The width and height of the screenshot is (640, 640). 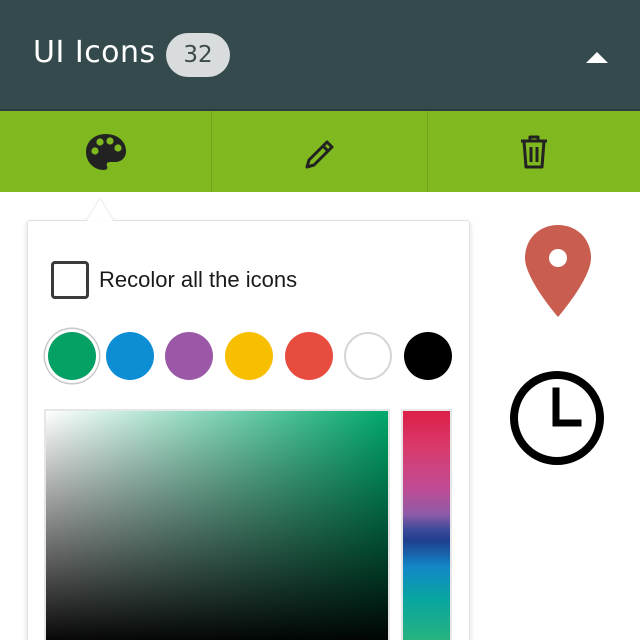 What do you see at coordinates (426, 524) in the screenshot?
I see `hue-slider` at bounding box center [426, 524].